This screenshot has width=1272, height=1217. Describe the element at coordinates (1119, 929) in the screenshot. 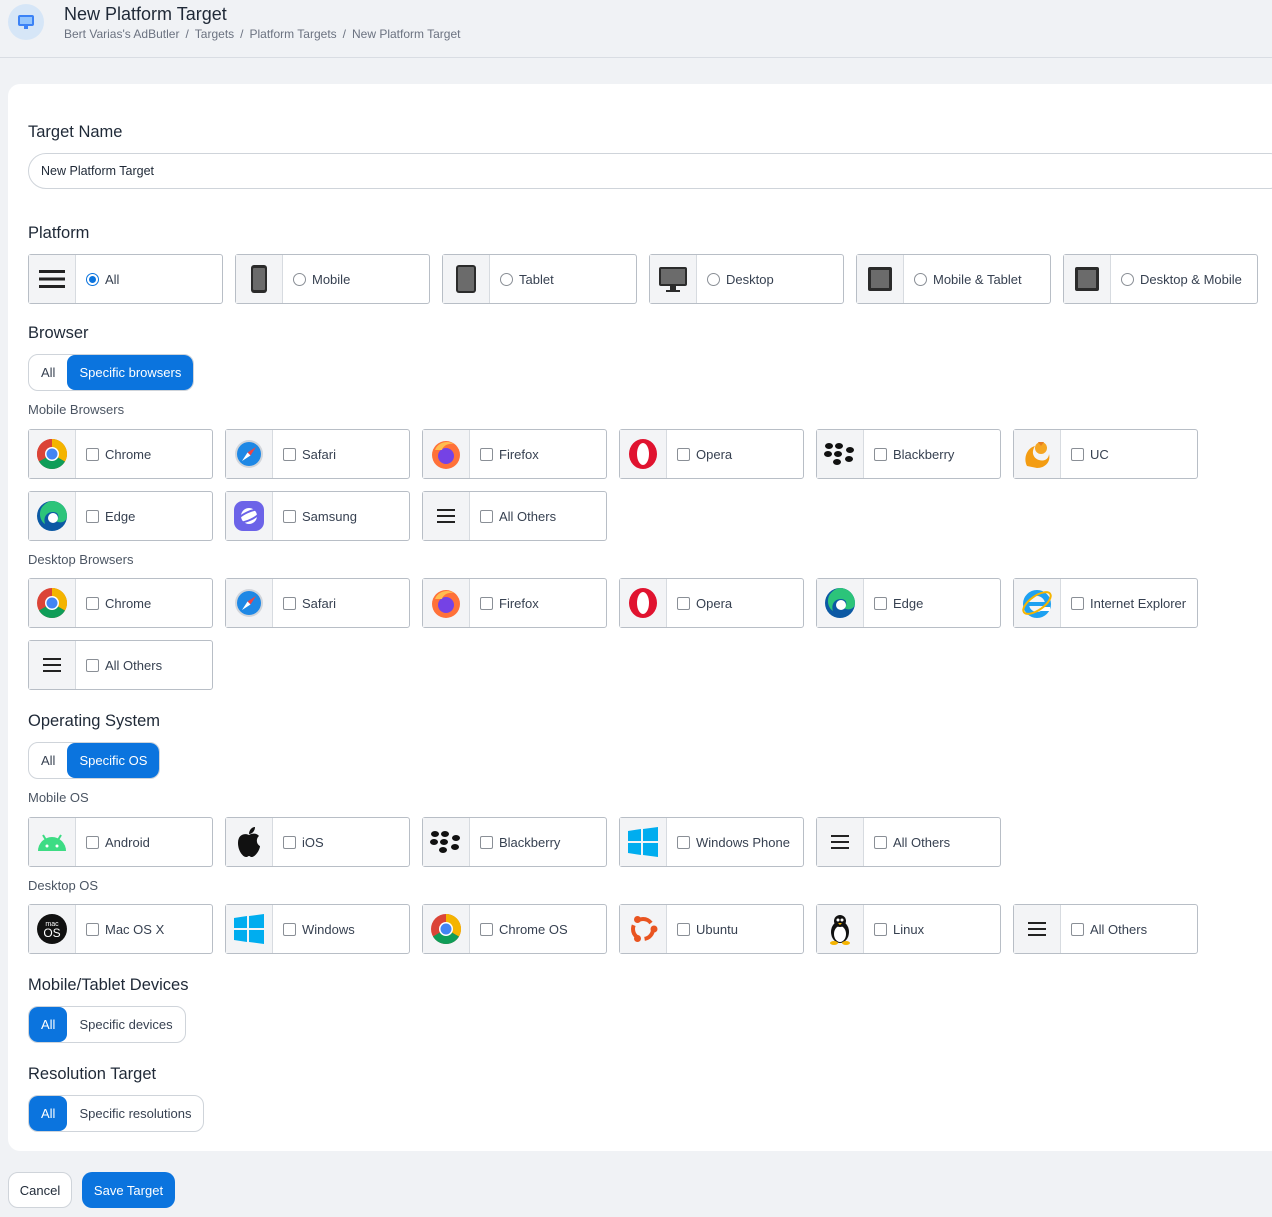

I see `os-label-text: All Others` at that location.